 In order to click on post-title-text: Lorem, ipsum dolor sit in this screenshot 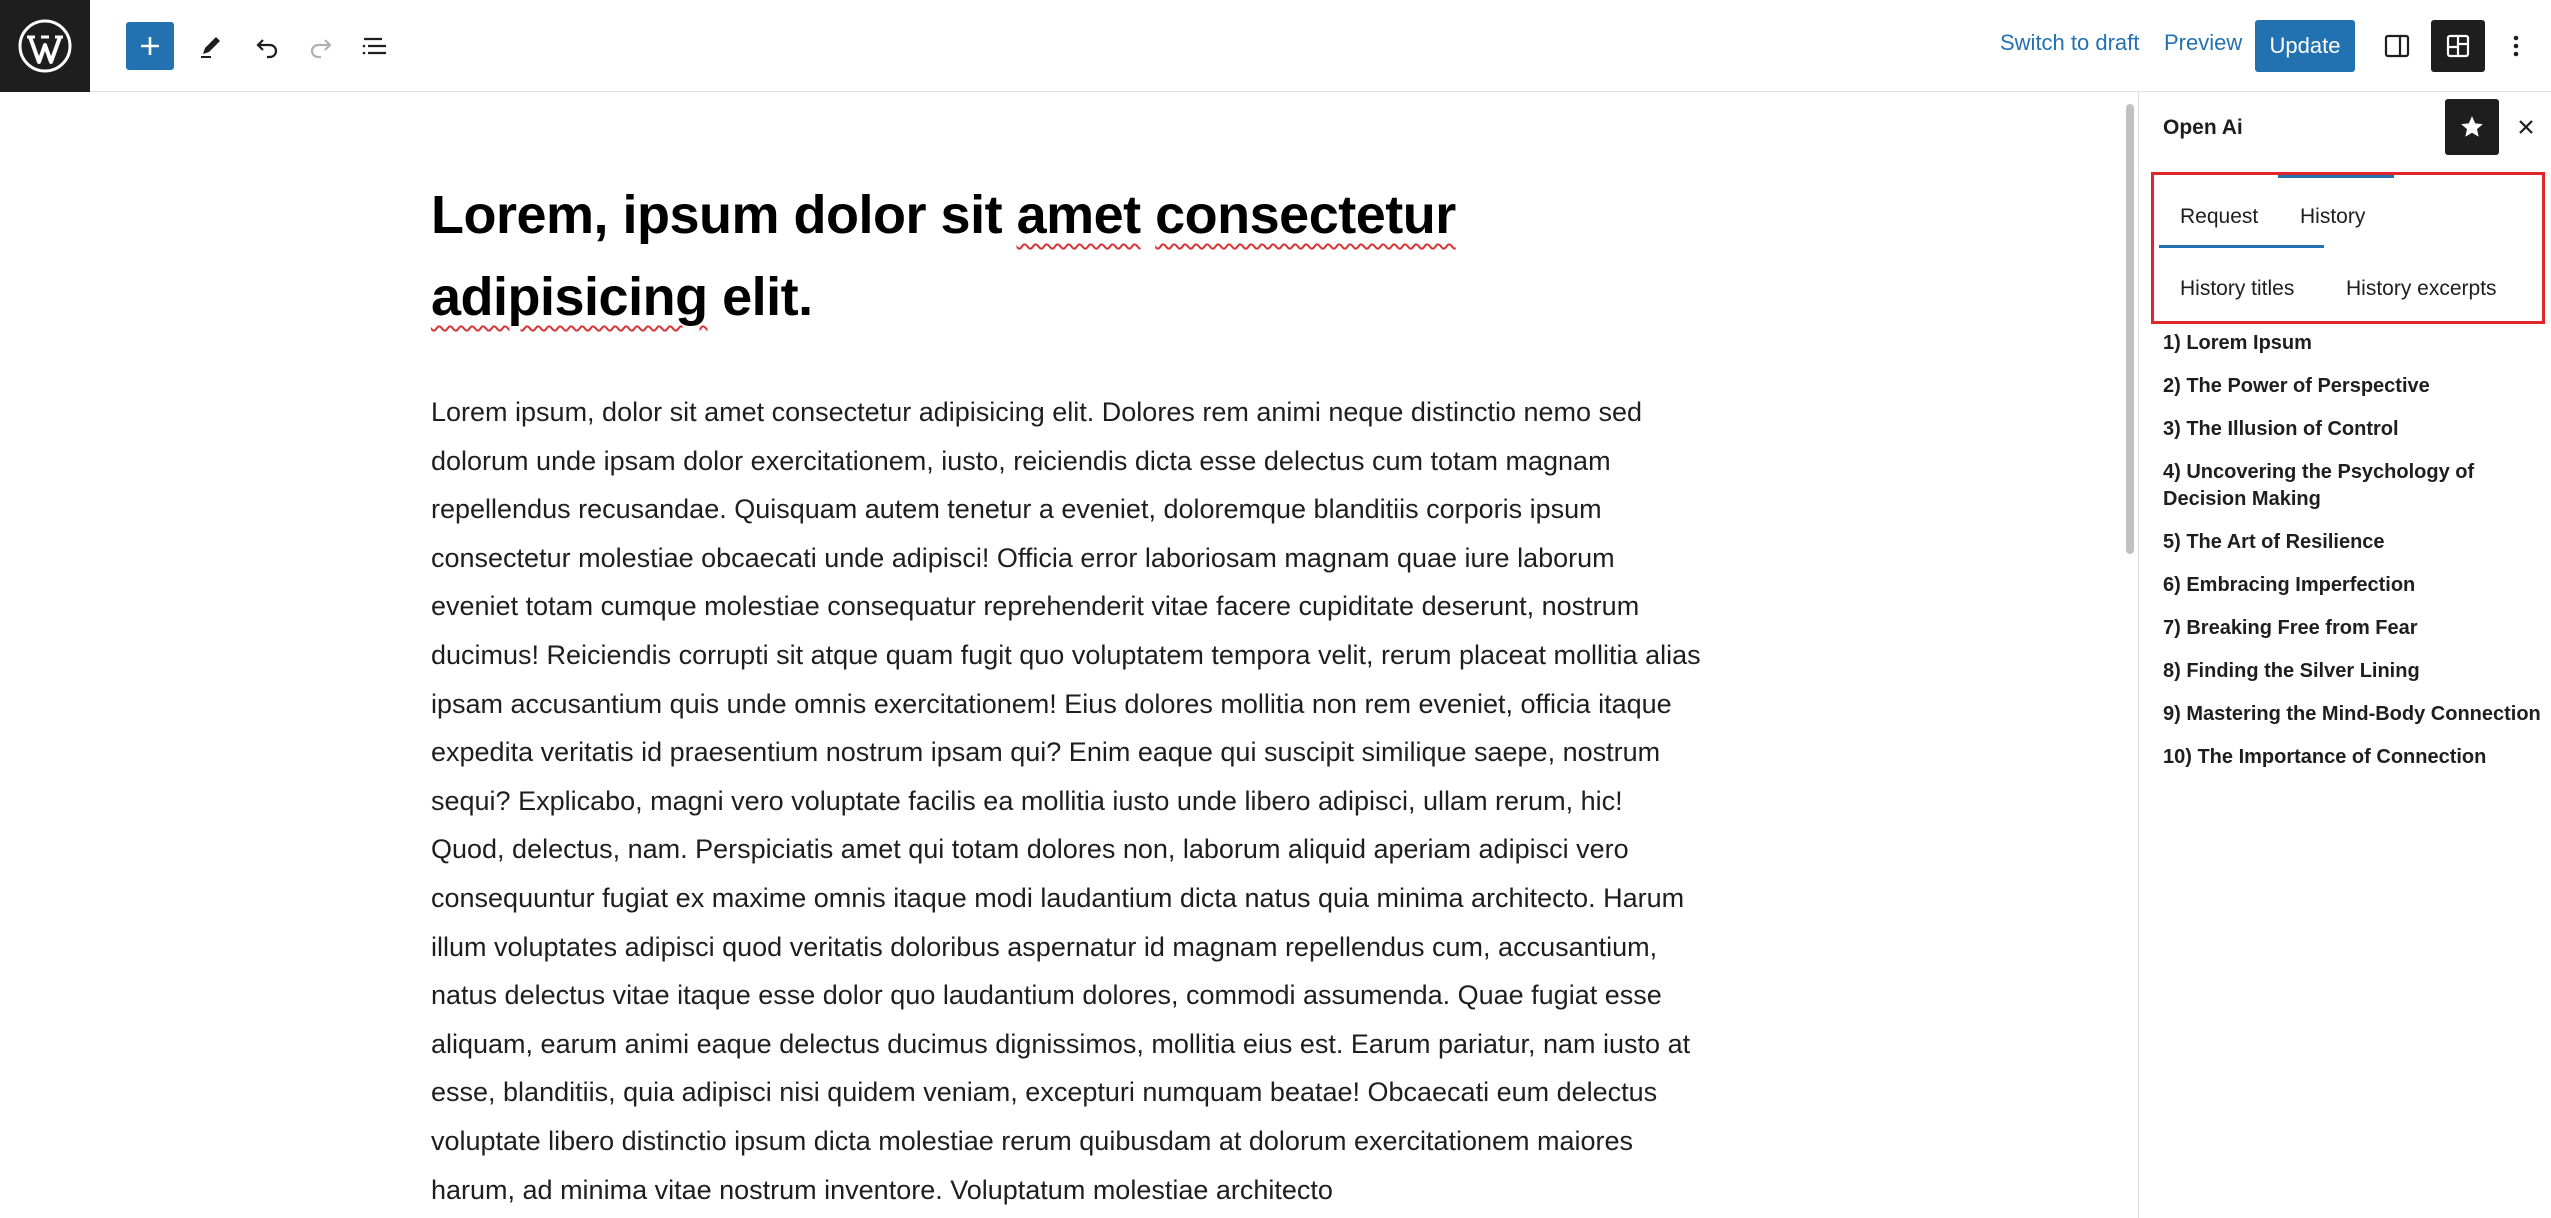, I will do `click(724, 215)`.